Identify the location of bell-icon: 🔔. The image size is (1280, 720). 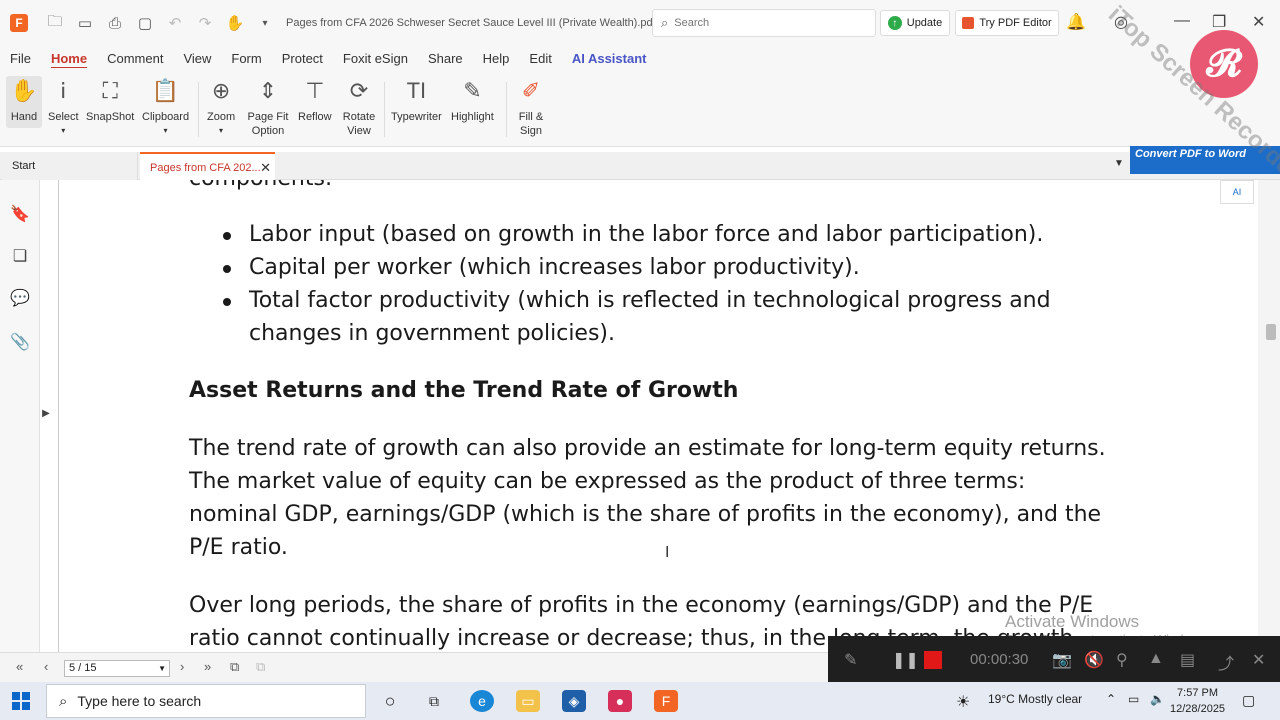
(1076, 22).